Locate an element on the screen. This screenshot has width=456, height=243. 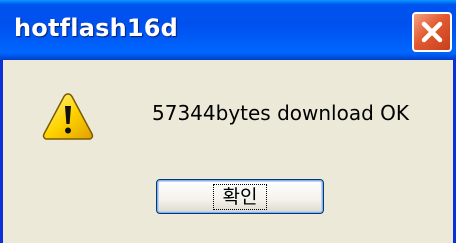
close-icon is located at coordinates (432, 32).